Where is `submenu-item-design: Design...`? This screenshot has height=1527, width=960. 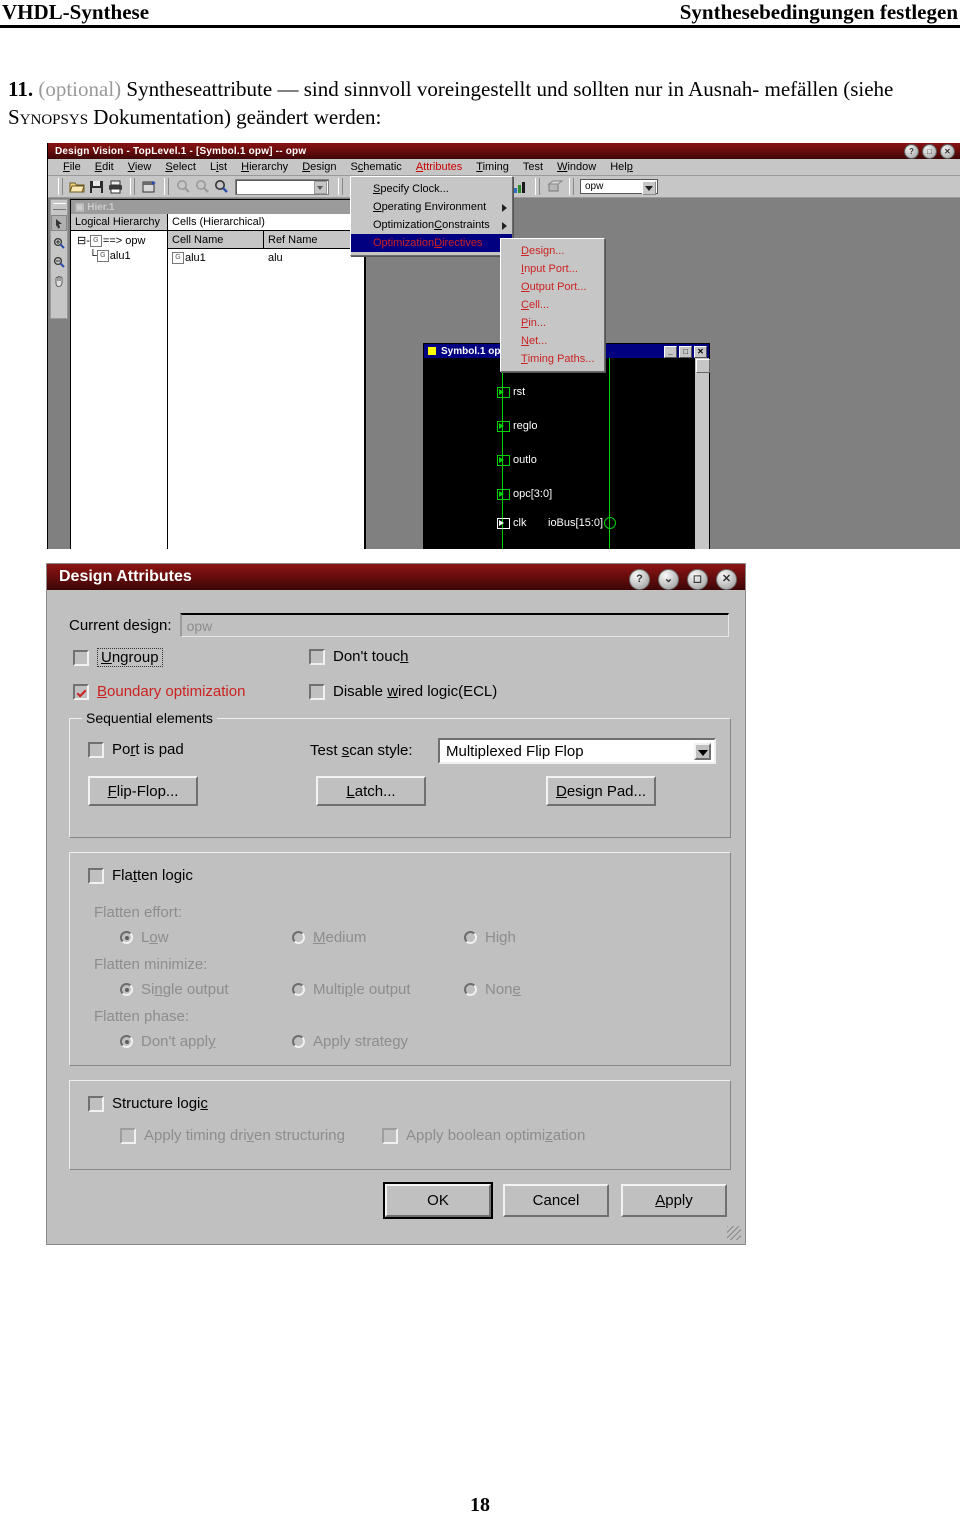 submenu-item-design: Design... is located at coordinates (552, 251).